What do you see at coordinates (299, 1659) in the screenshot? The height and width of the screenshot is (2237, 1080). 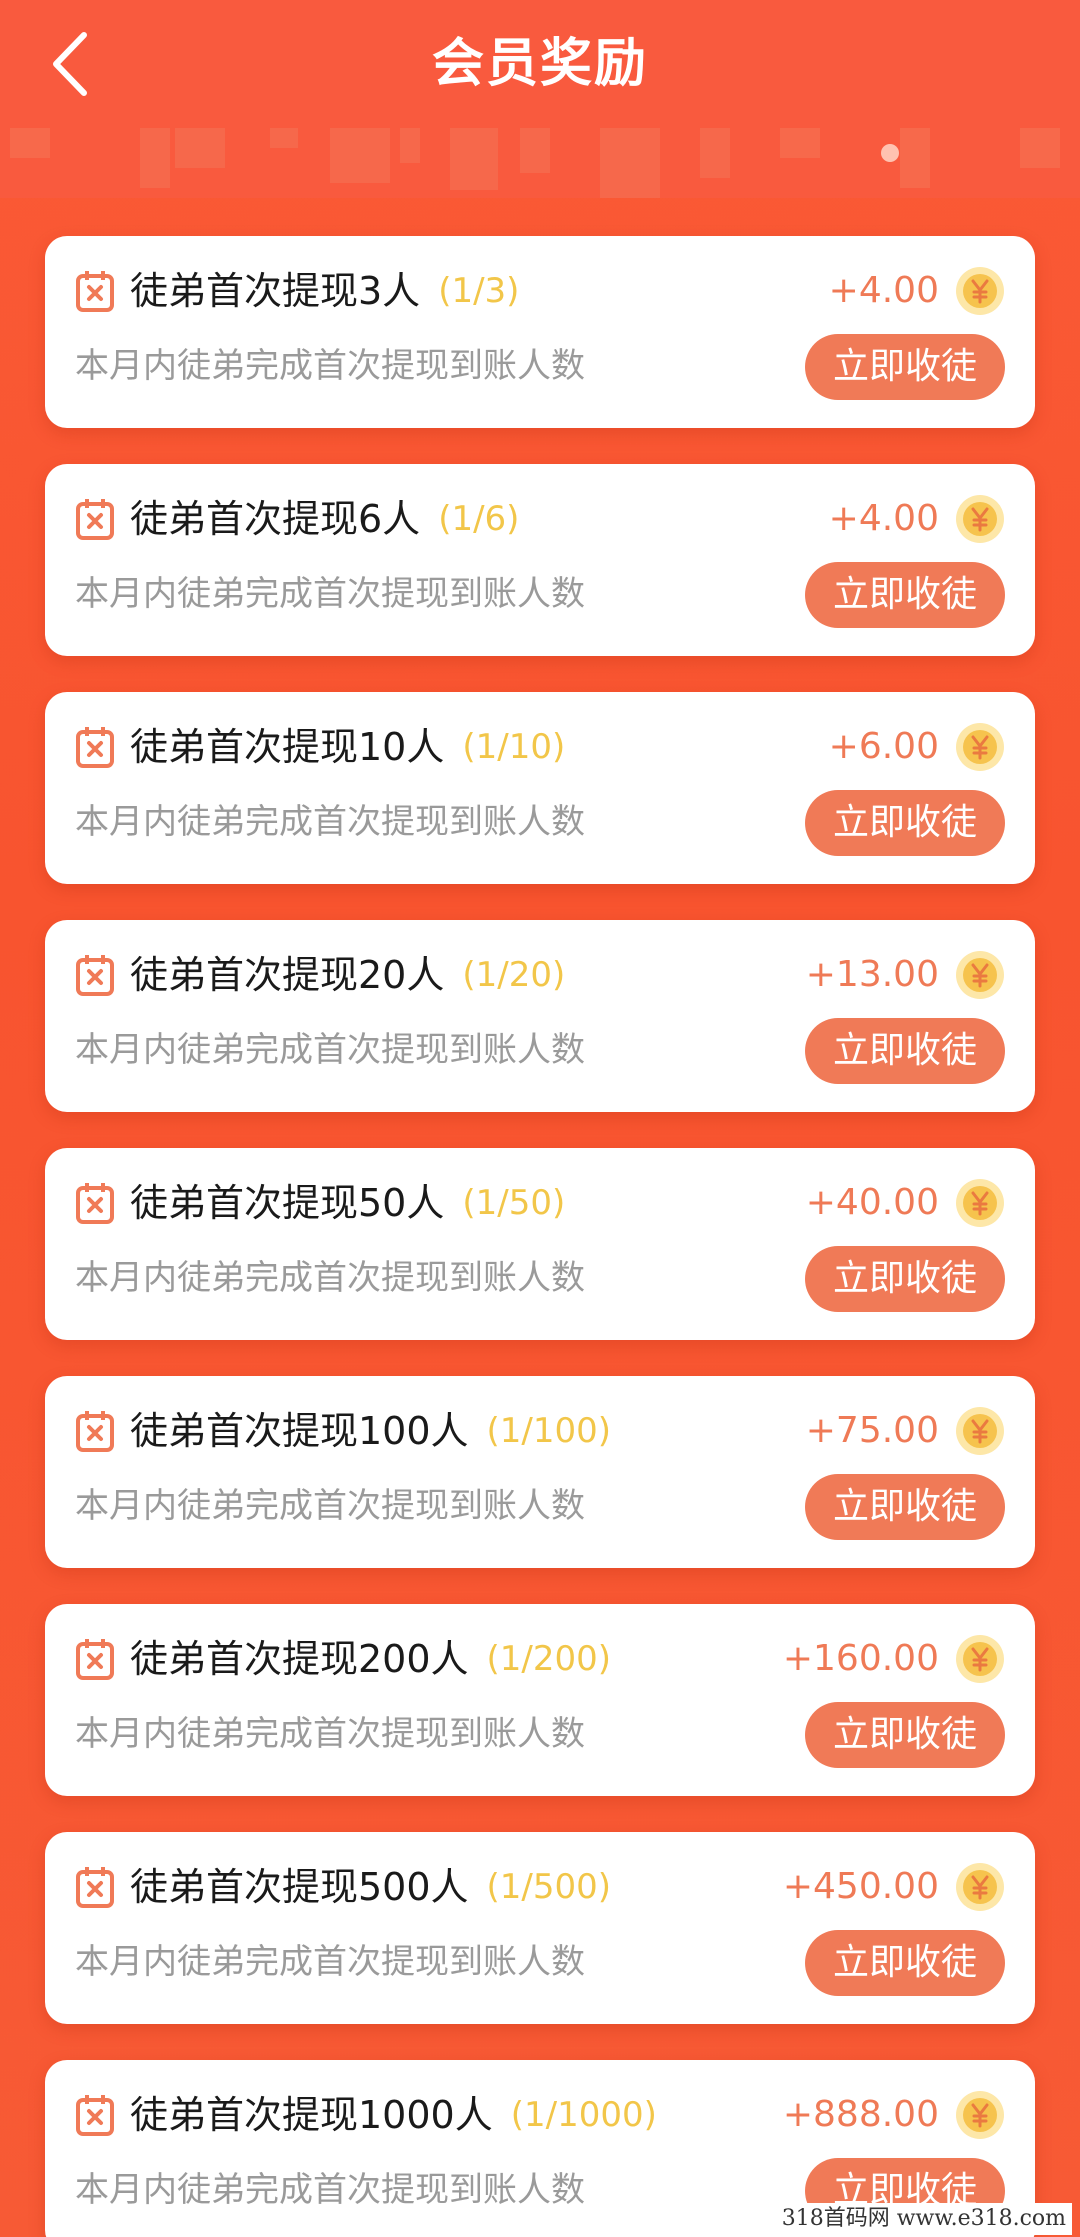 I see `task-title-text: 徒弟首次提现200人` at bounding box center [299, 1659].